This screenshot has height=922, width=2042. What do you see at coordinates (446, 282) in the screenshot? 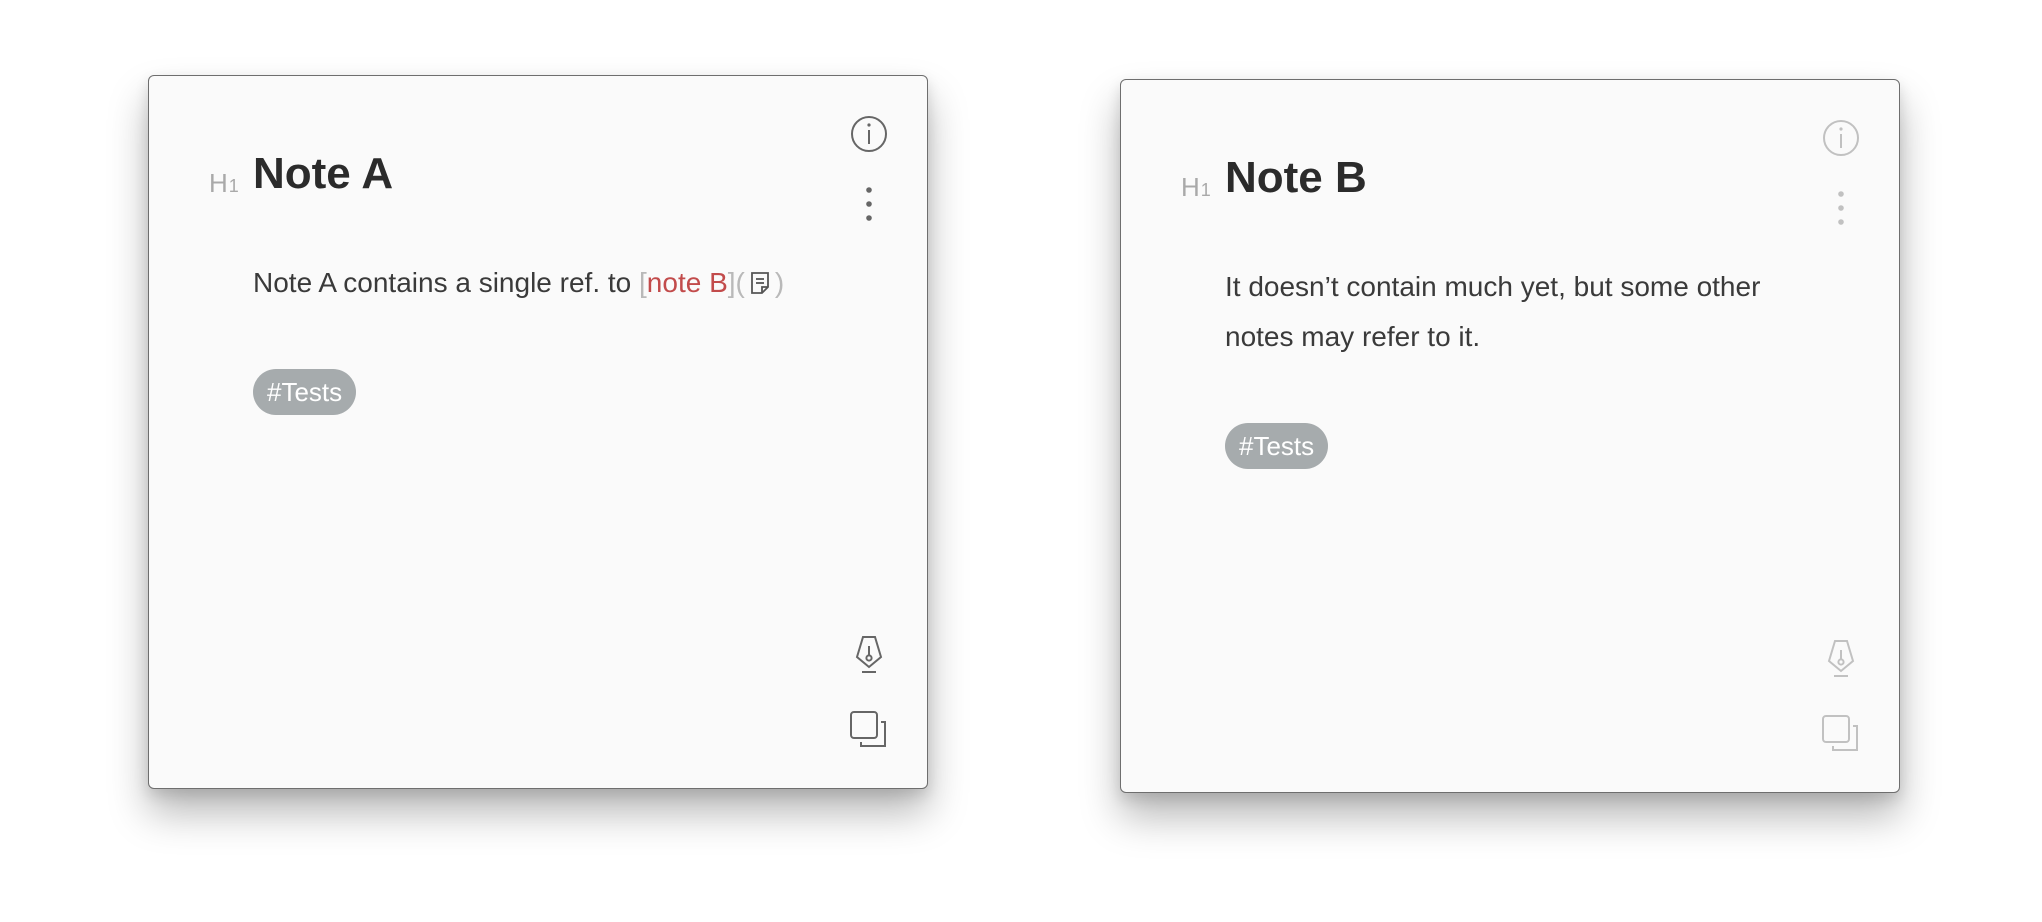
I see `body-text: Note A contains a single ref. to` at bounding box center [446, 282].